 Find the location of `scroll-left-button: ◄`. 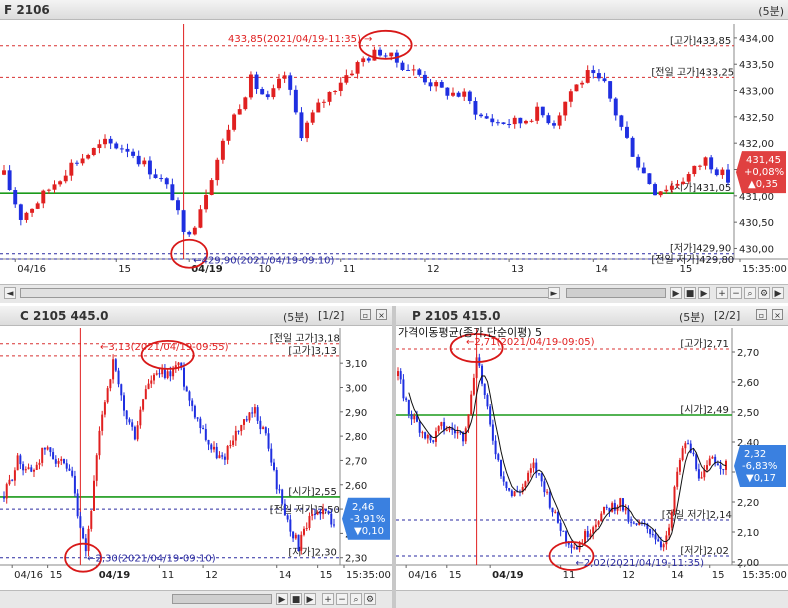

scroll-left-button: ◄ is located at coordinates (10, 293).